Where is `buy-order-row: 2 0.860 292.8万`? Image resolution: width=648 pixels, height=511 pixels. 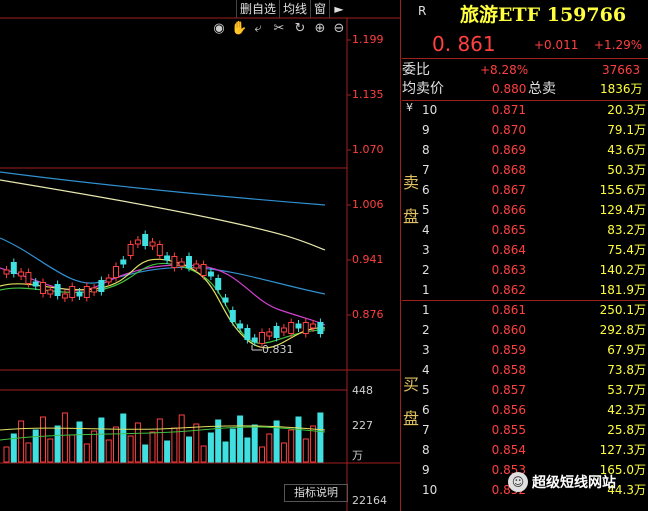 buy-order-row: 2 0.860 292.8万 is located at coordinates (525, 330).